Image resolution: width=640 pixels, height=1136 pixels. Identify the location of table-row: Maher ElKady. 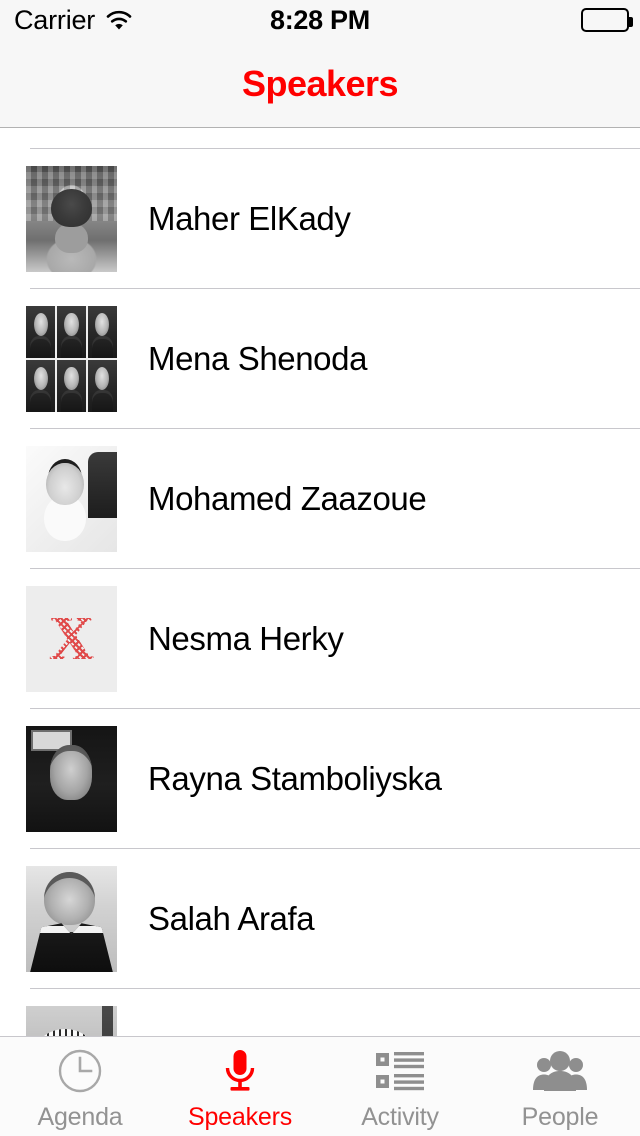
(320, 219).